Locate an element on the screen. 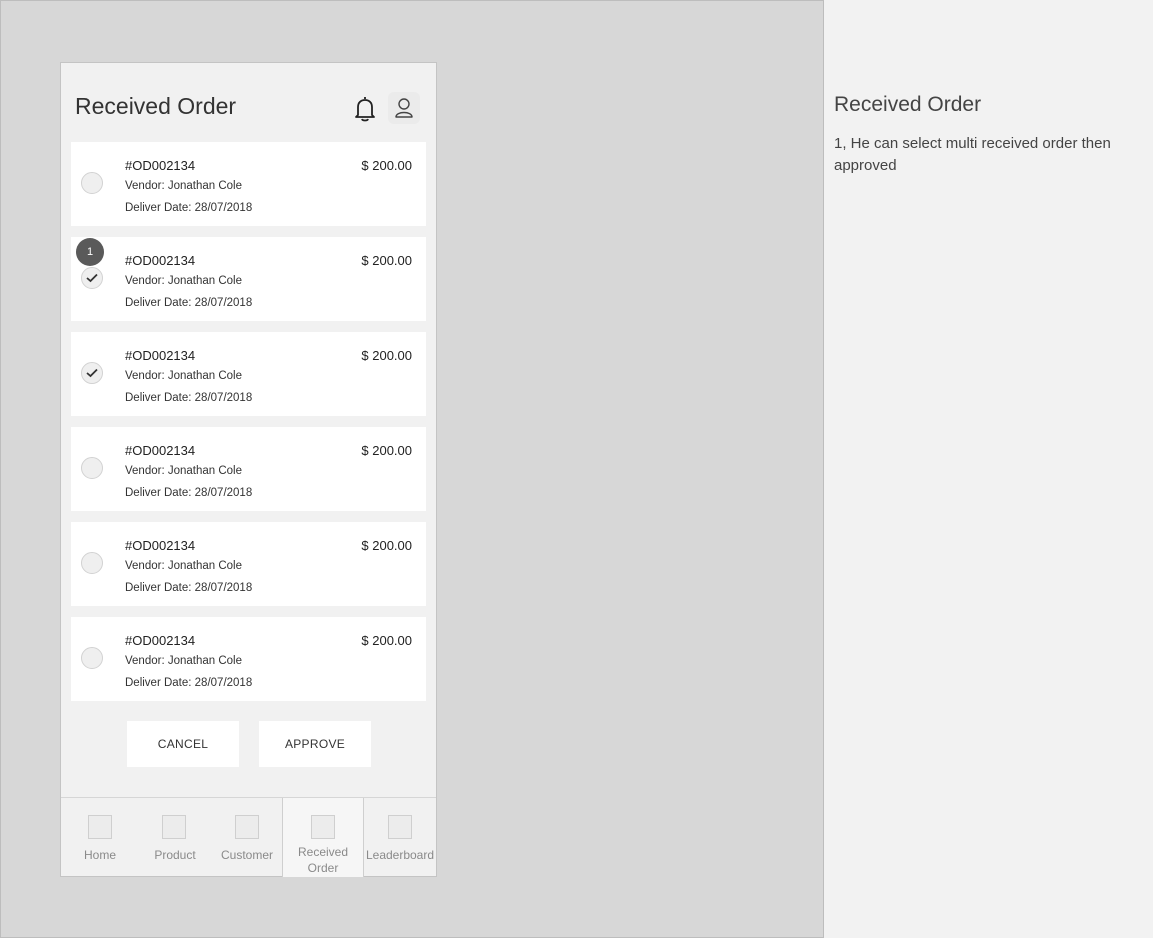 This screenshot has height=938, width=1153. tab-label: Home is located at coordinates (99, 855).